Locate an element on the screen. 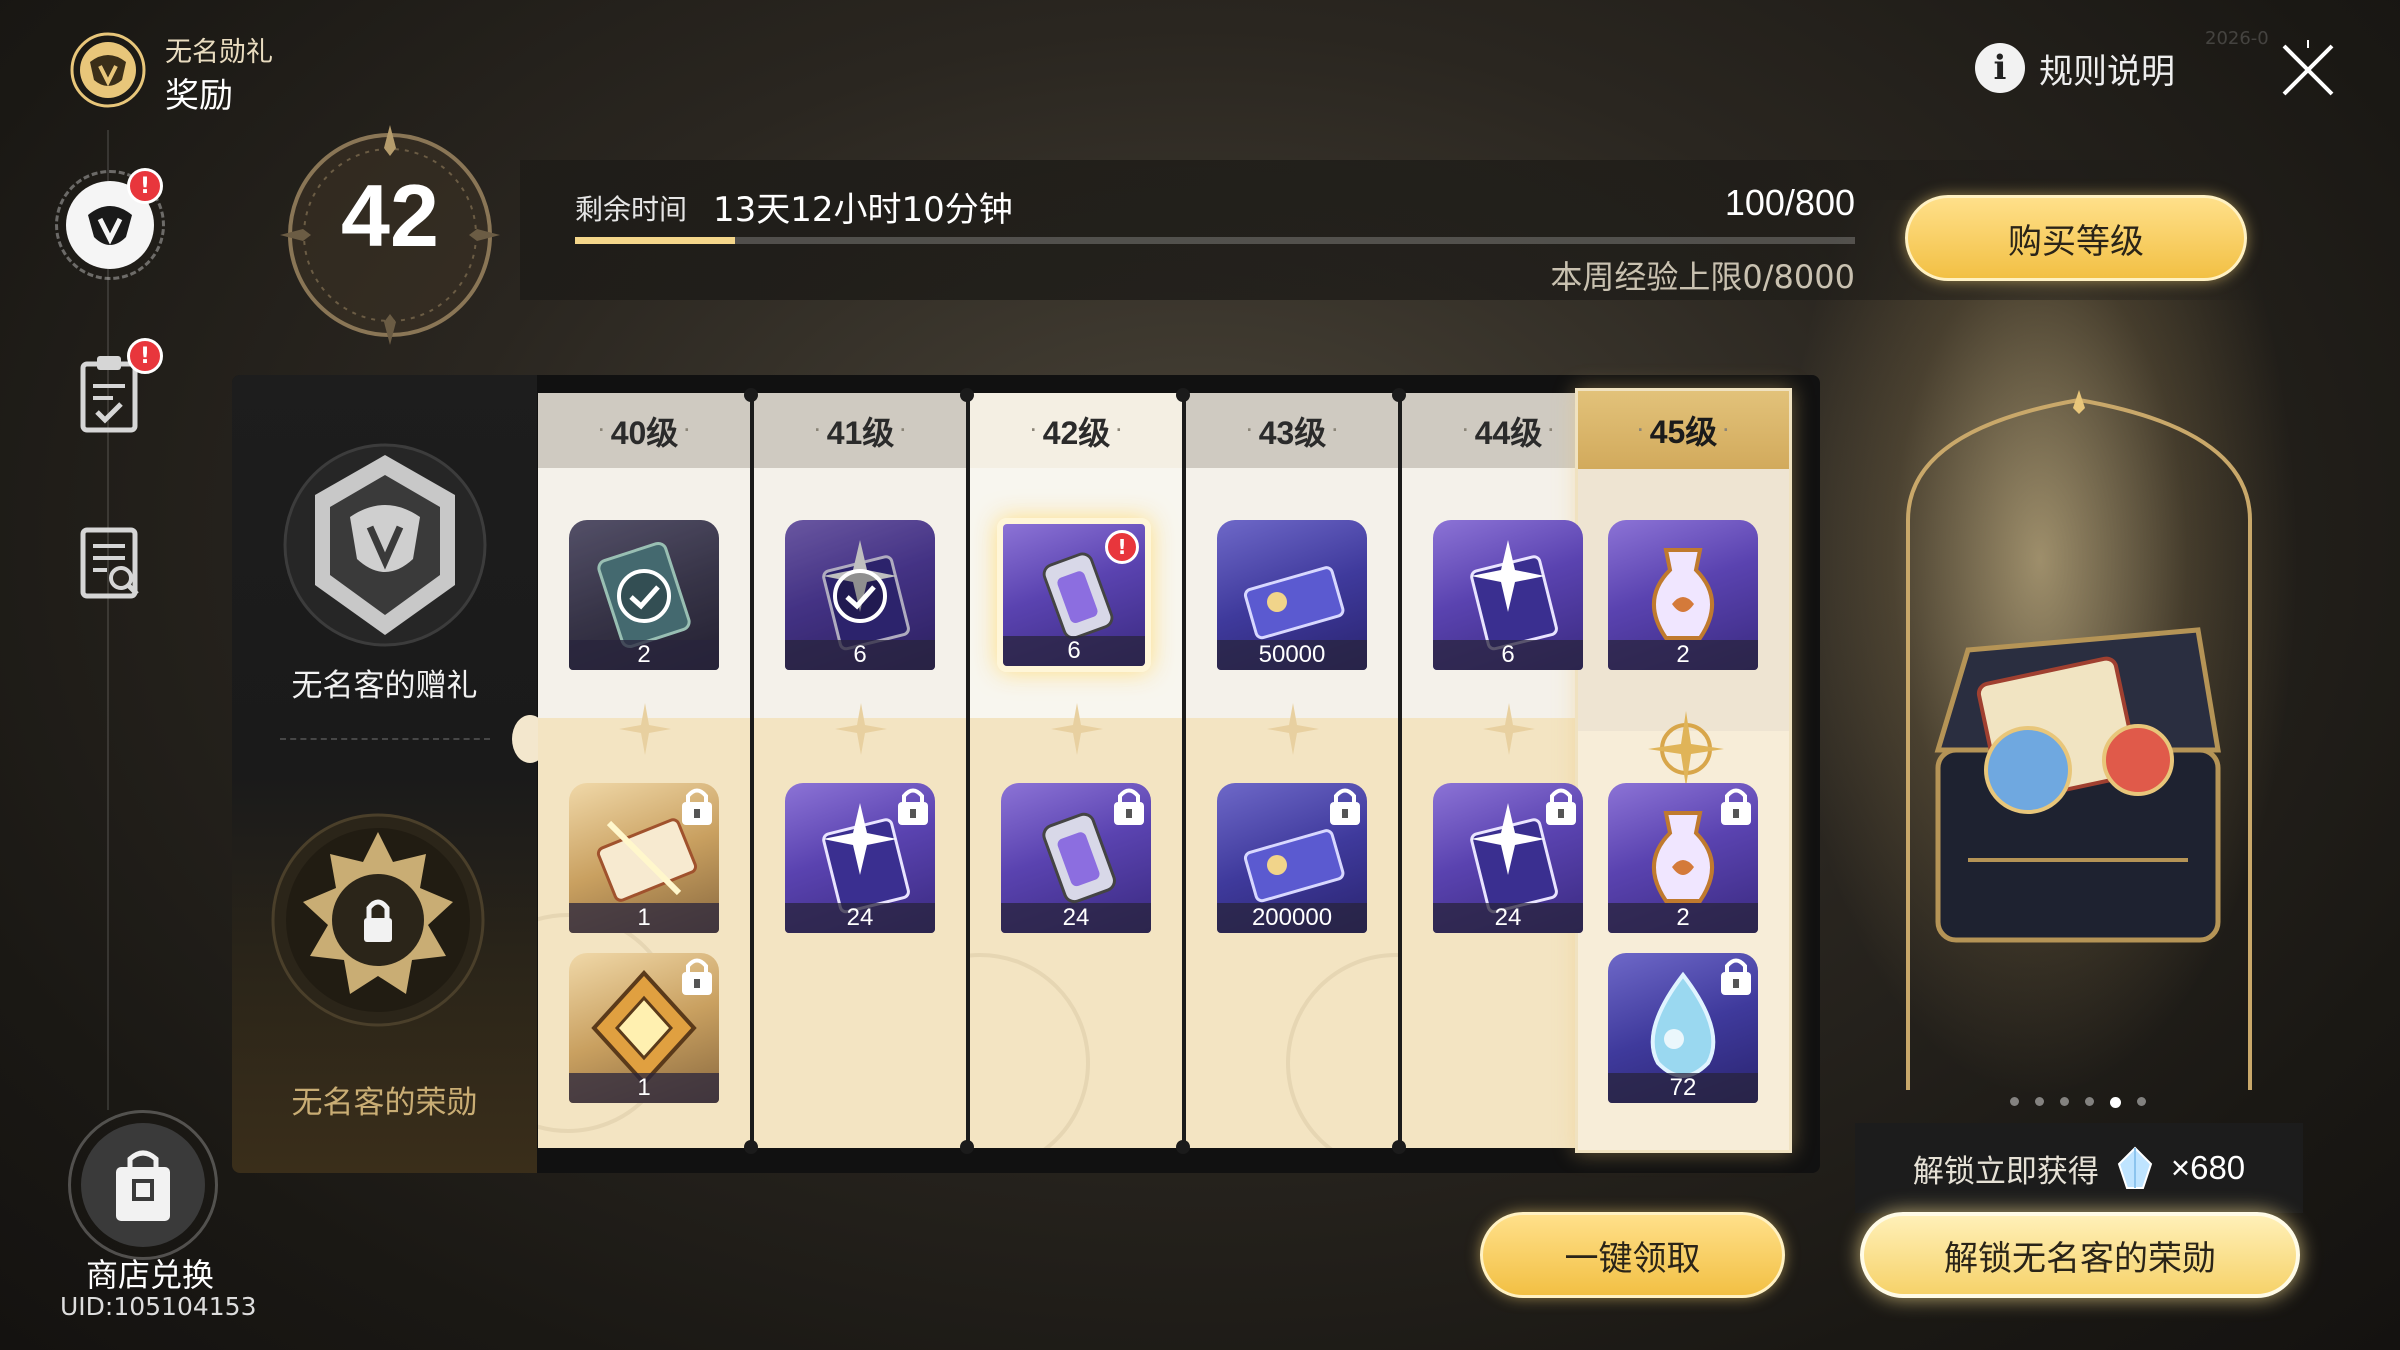  reward-item-40-paid-1: 1 is located at coordinates (644, 858).